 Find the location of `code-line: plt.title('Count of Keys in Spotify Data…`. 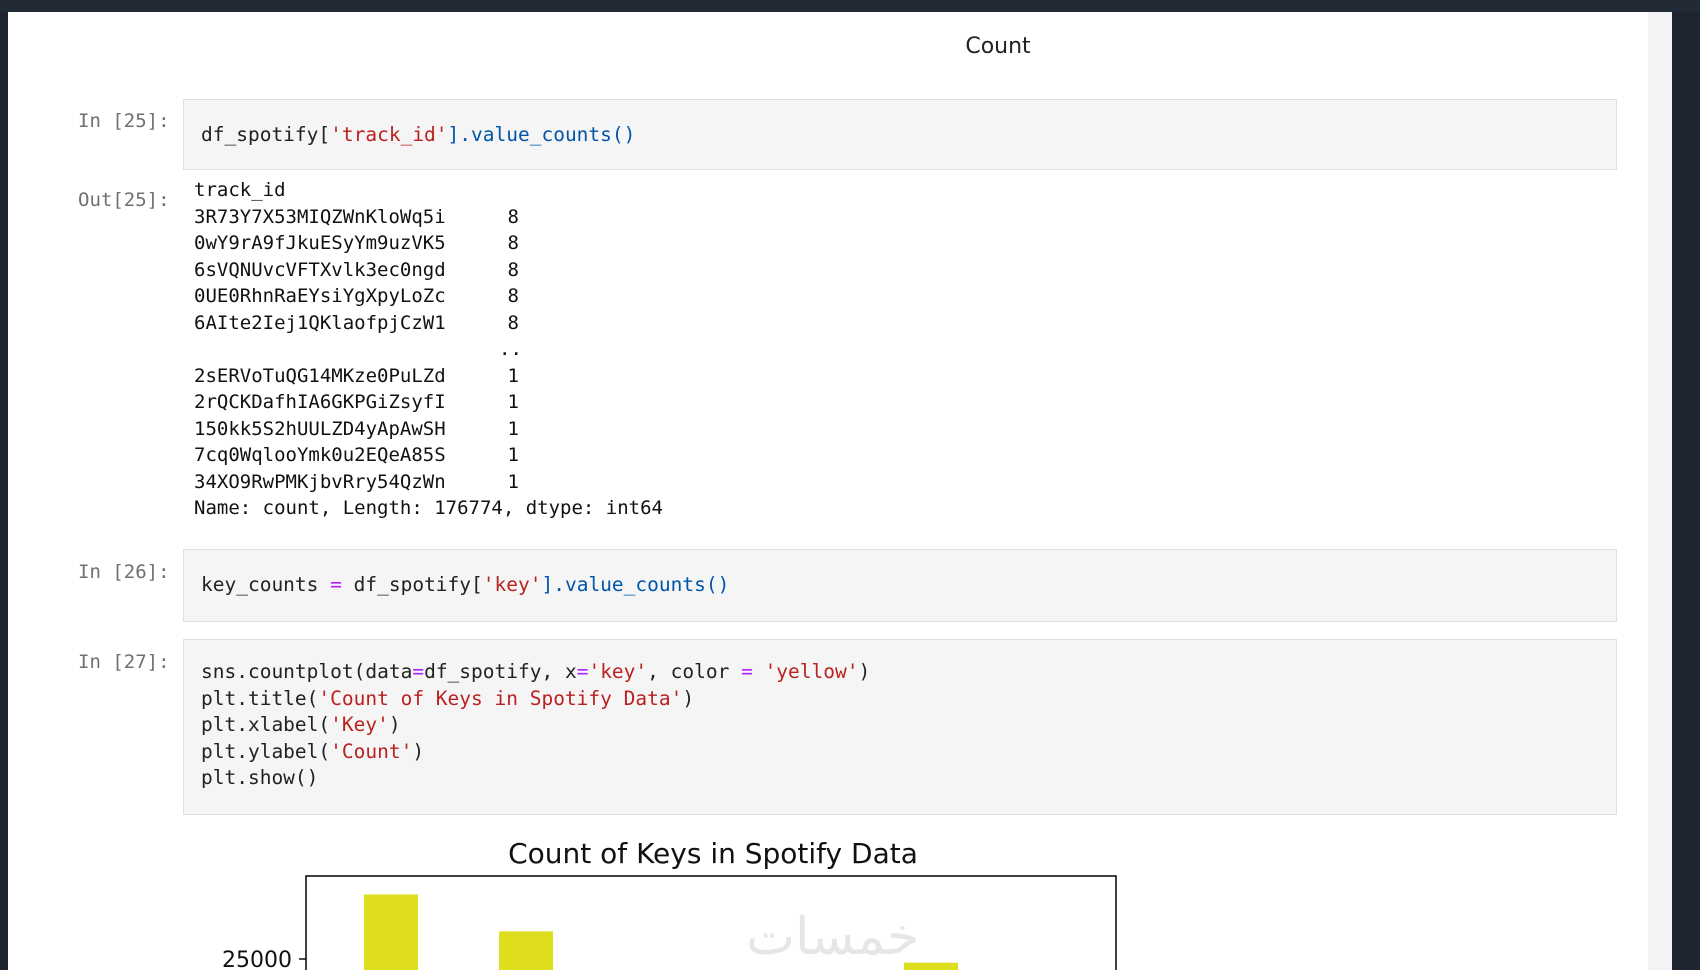

code-line: plt.title('Count of Keys in Spotify Data… is located at coordinates (448, 698).